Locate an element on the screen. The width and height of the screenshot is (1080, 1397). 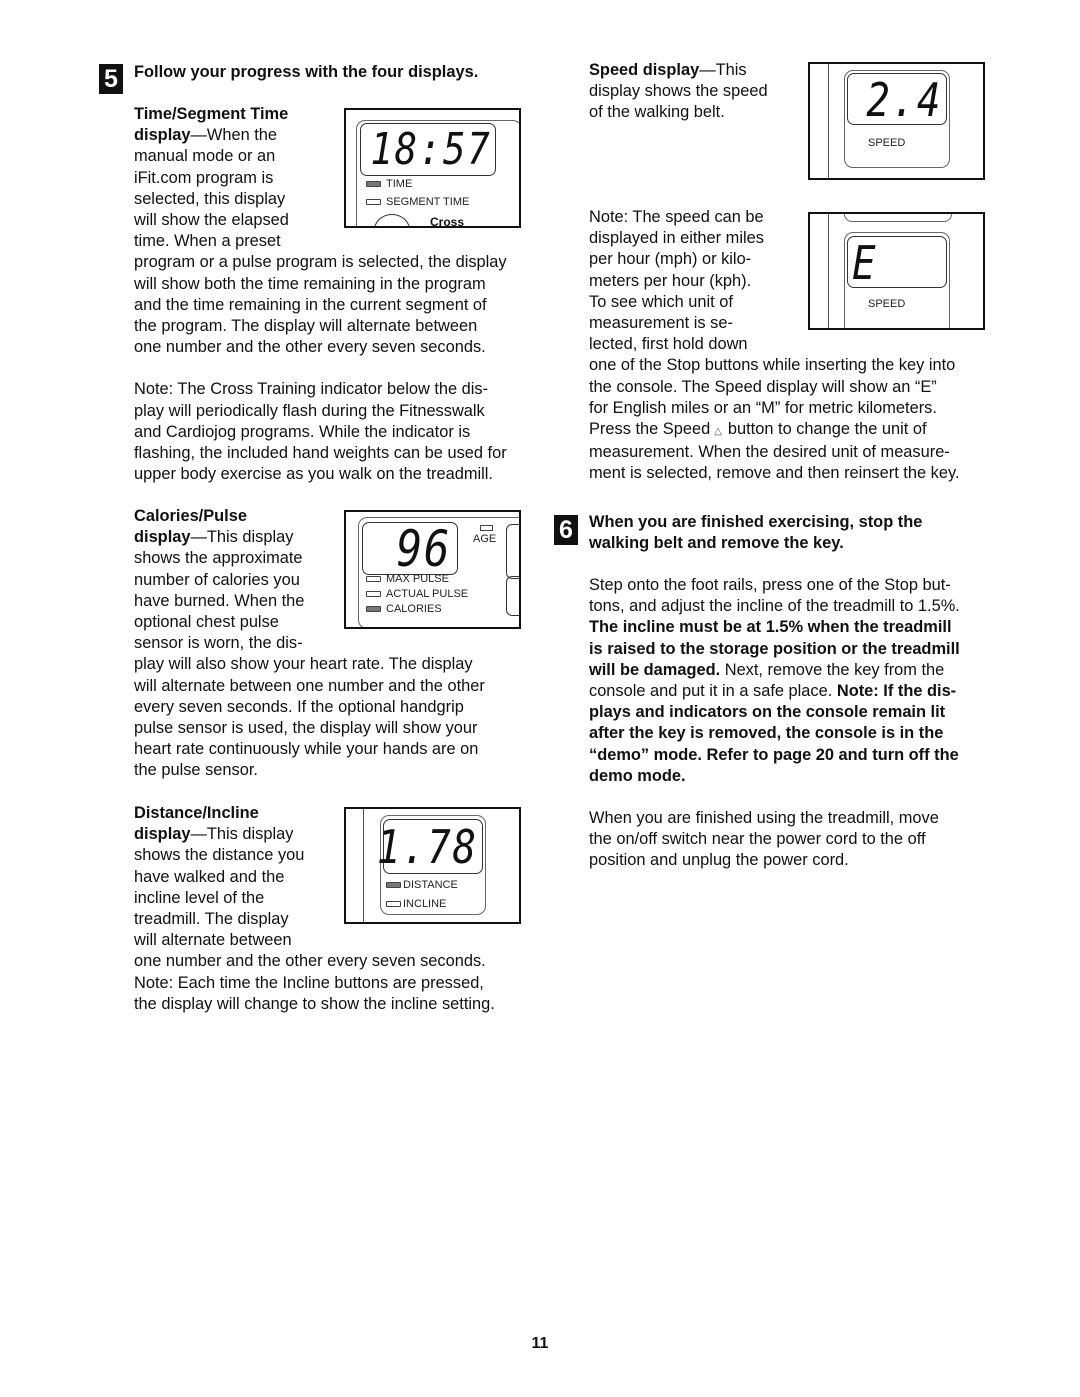
text-line: This is located at coordinates (731, 70).